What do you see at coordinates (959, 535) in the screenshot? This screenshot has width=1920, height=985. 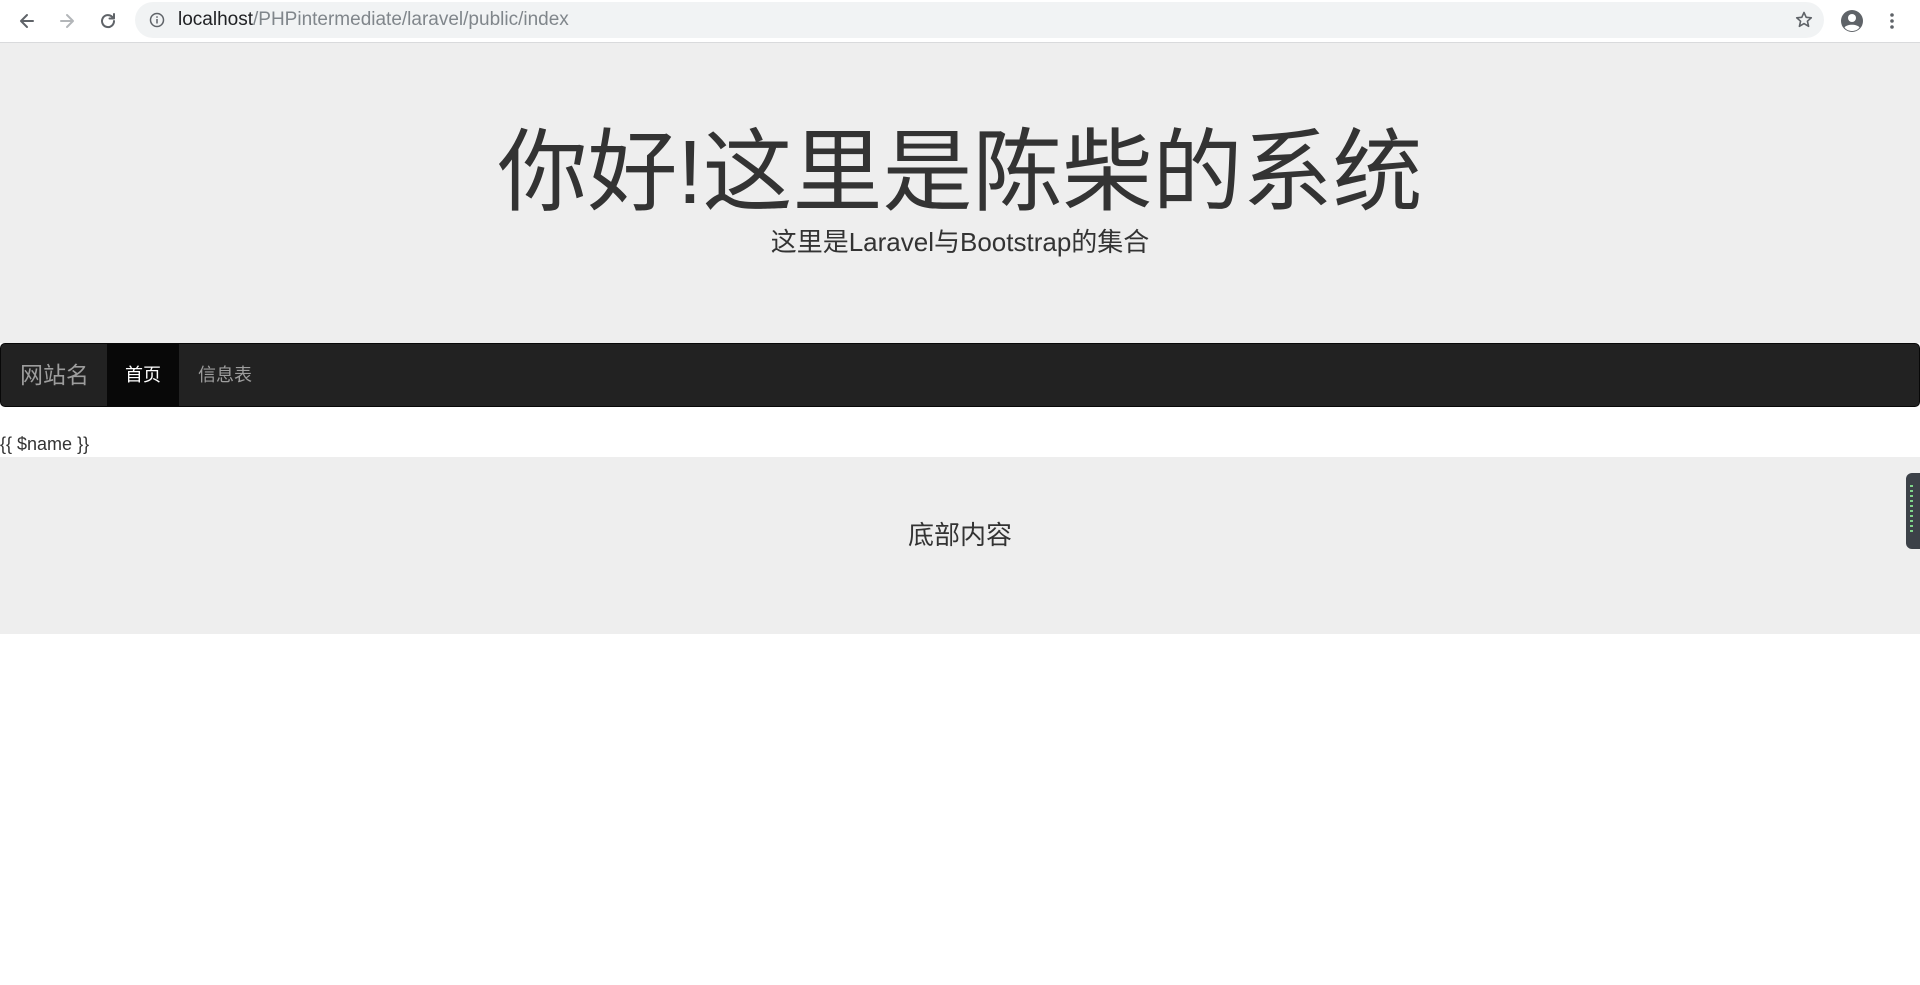 I see `footer-text: 底部内容` at bounding box center [959, 535].